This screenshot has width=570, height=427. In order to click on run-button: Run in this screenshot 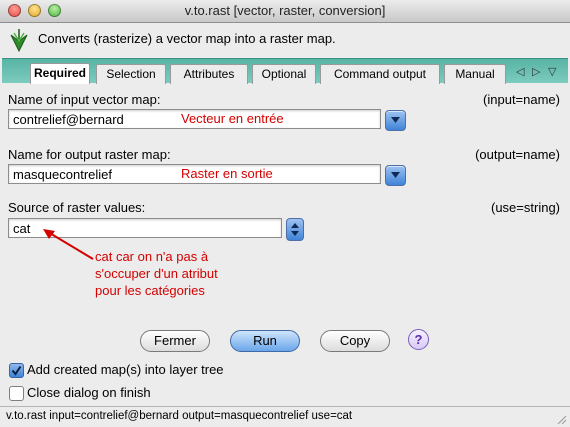, I will do `click(265, 341)`.